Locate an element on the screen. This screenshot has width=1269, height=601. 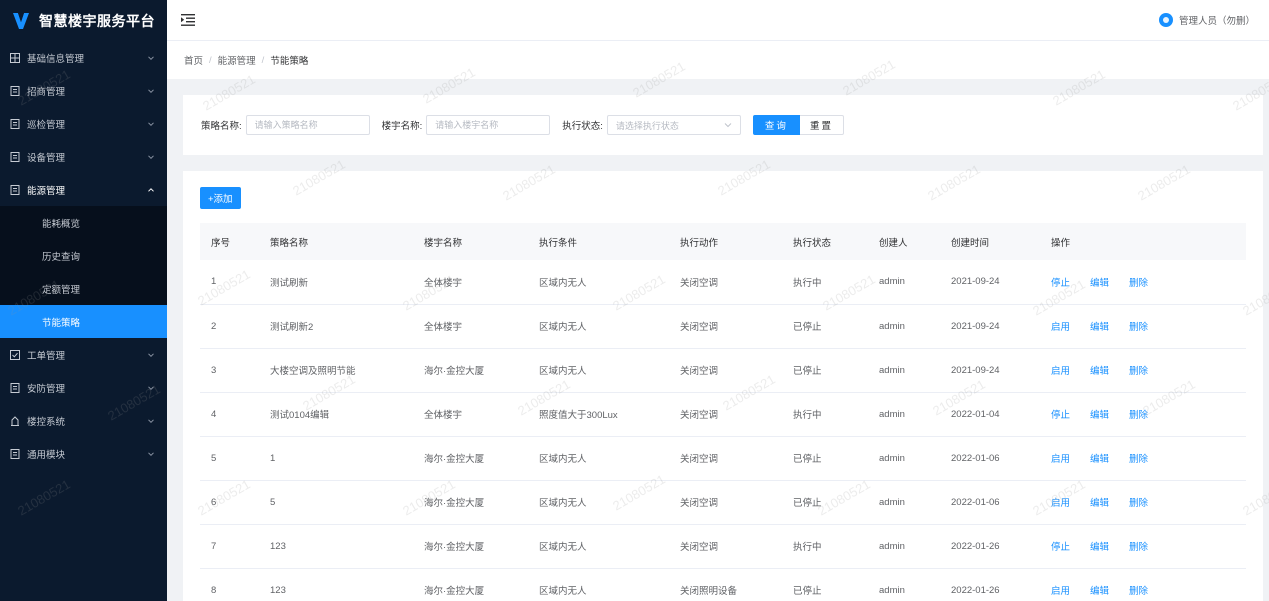
column-header: 创建时间 is located at coordinates (970, 243).